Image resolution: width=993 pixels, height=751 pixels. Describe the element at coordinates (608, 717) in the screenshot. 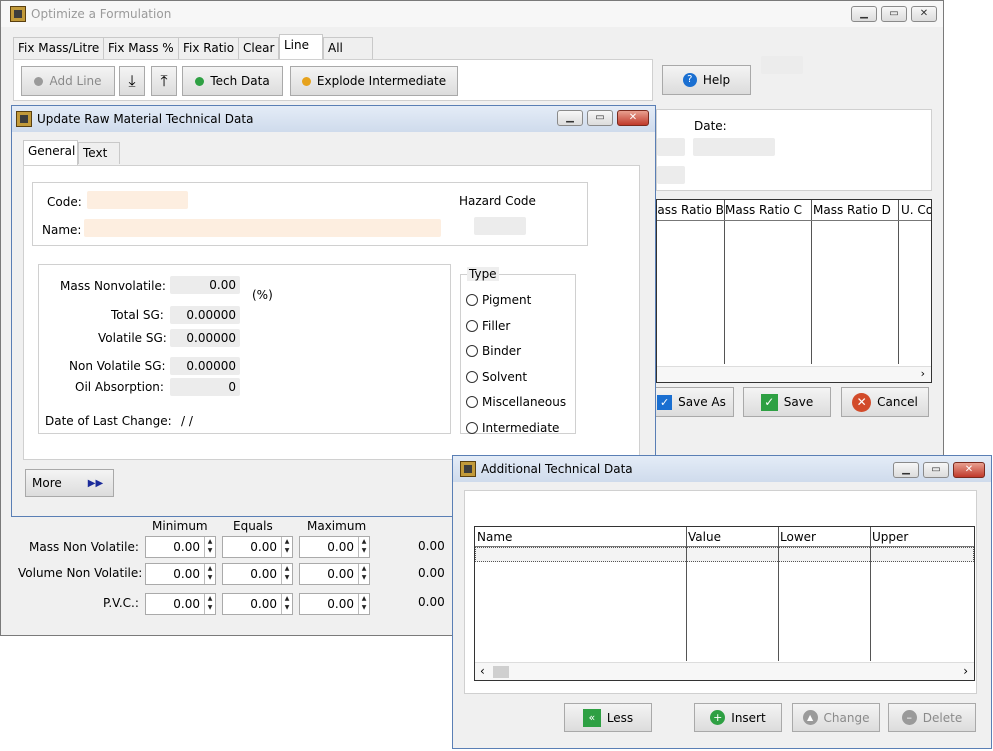

I see `less-button: « Less` at that location.